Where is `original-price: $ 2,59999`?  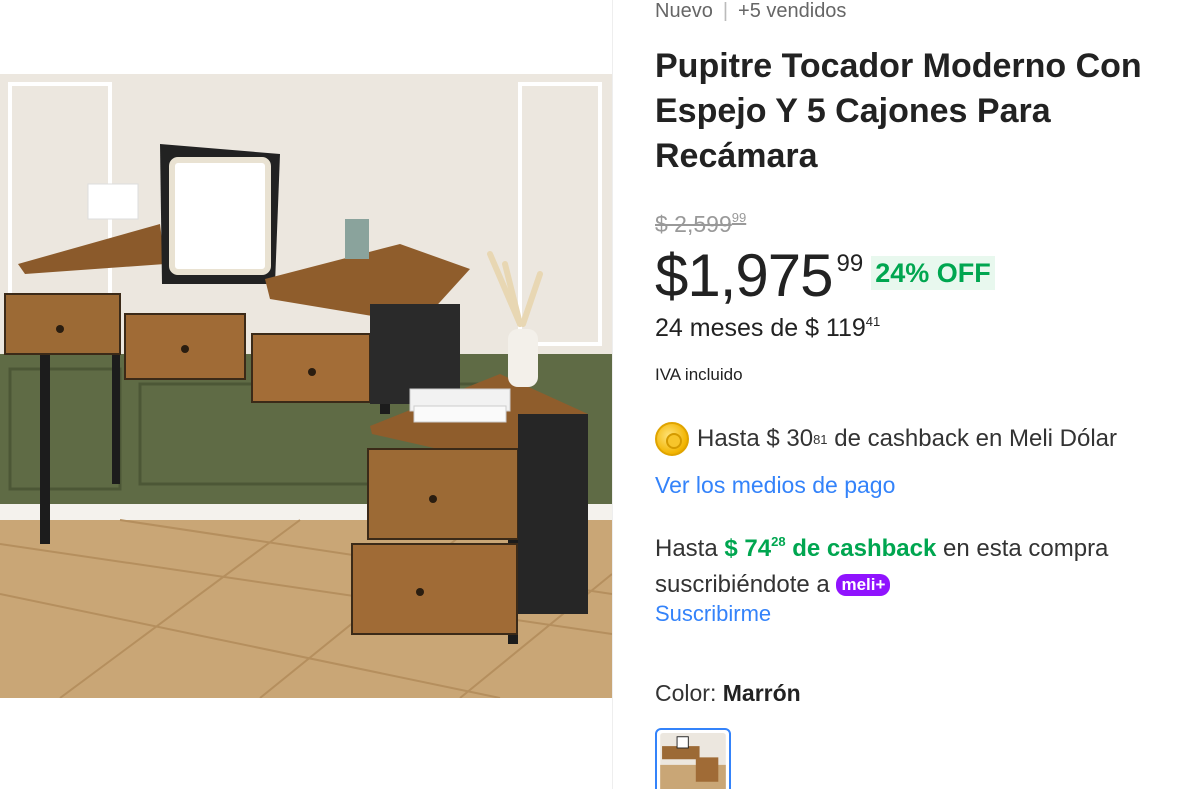 original-price: $ 2,59999 is located at coordinates (700, 224).